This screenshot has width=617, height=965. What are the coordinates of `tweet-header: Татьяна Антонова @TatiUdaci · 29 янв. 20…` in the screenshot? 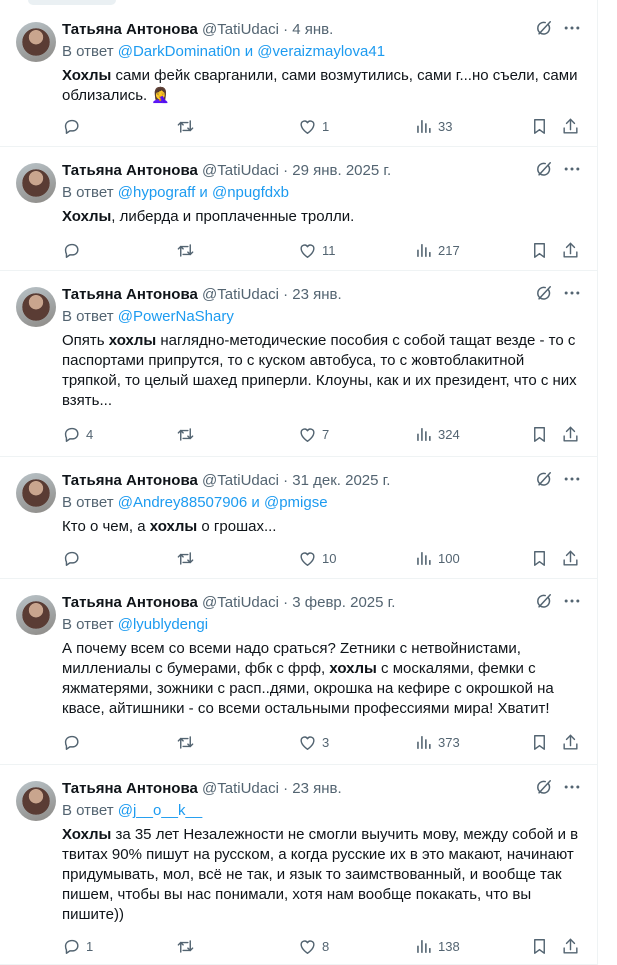 It's located at (322, 171).